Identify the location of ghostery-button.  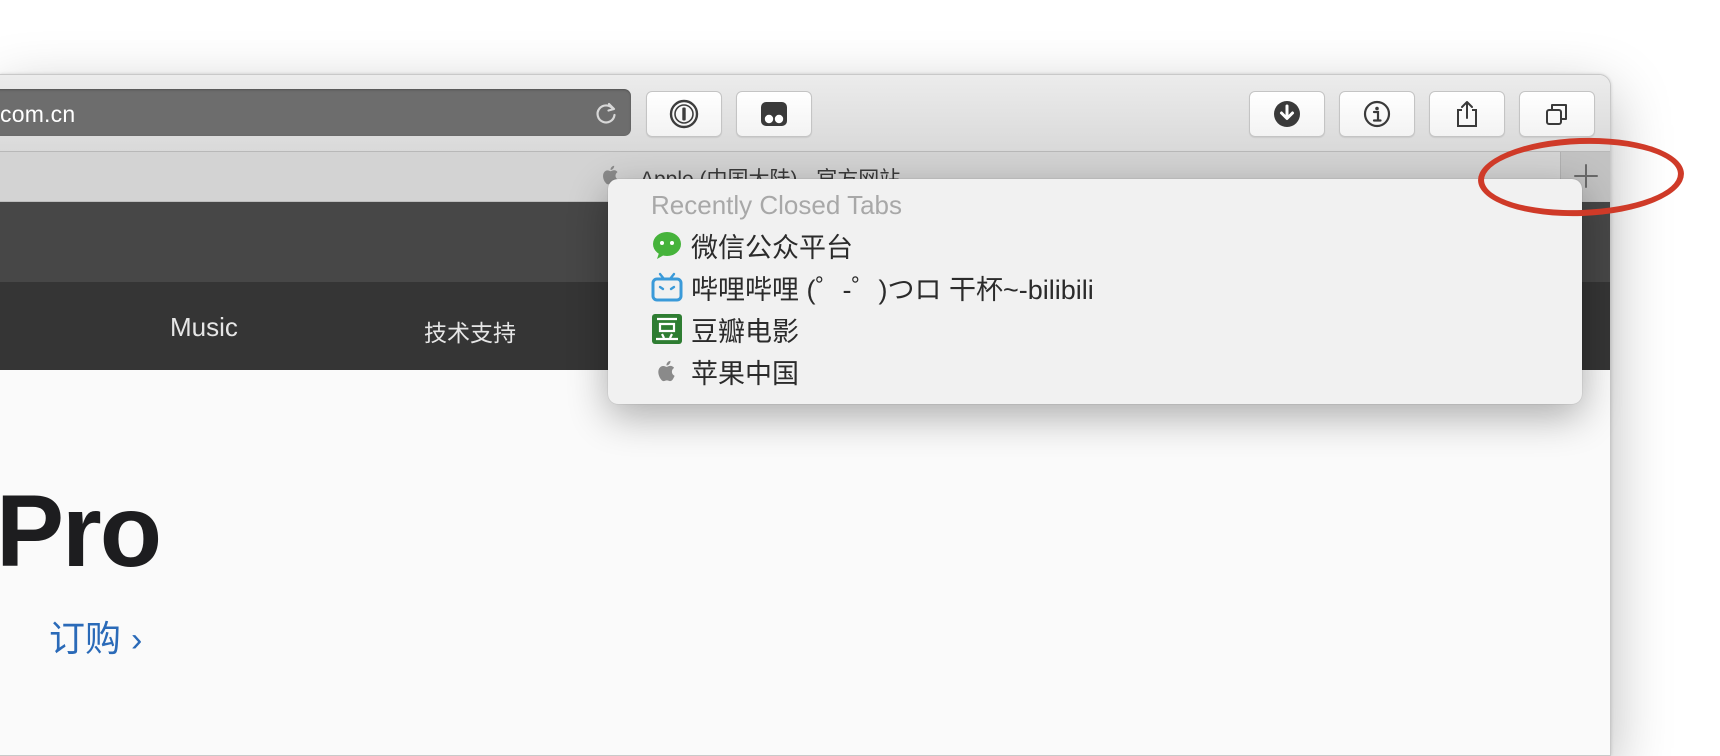
(774, 114).